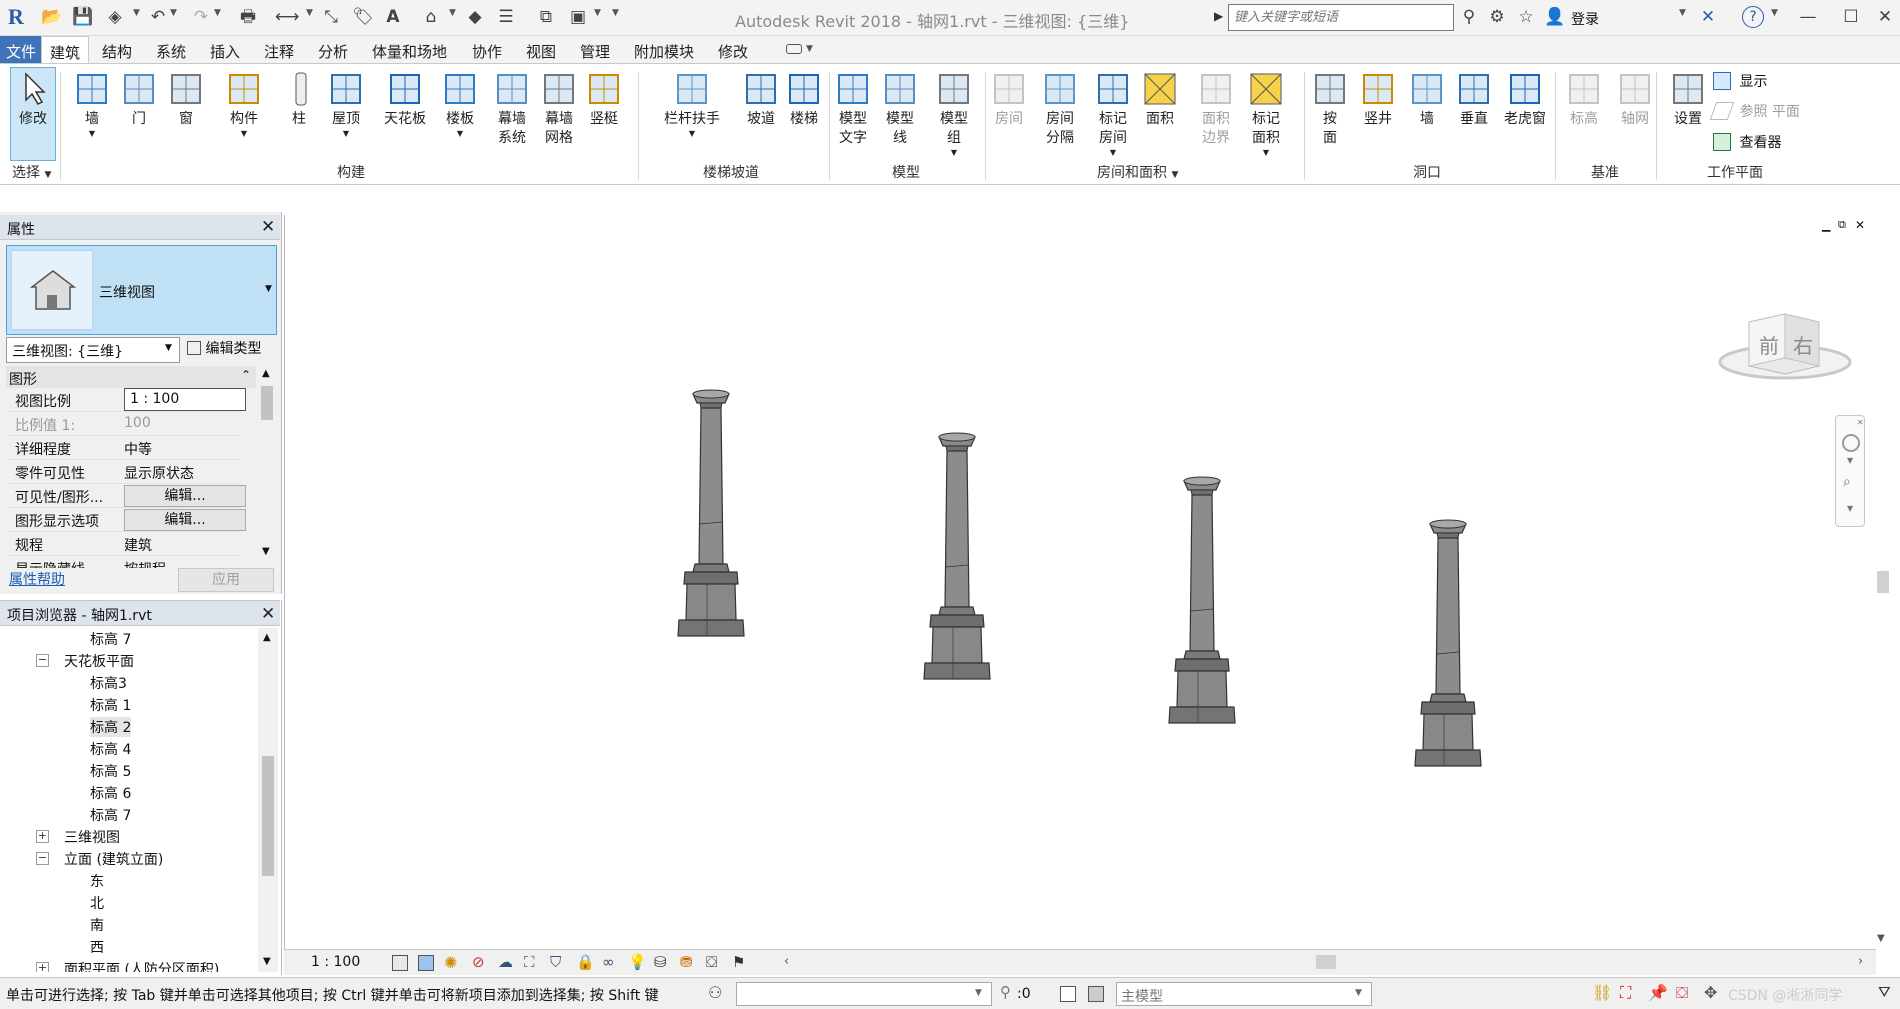  What do you see at coordinates (217, 13) in the screenshot?
I see `redo-dropdown-icon: ▼` at bounding box center [217, 13].